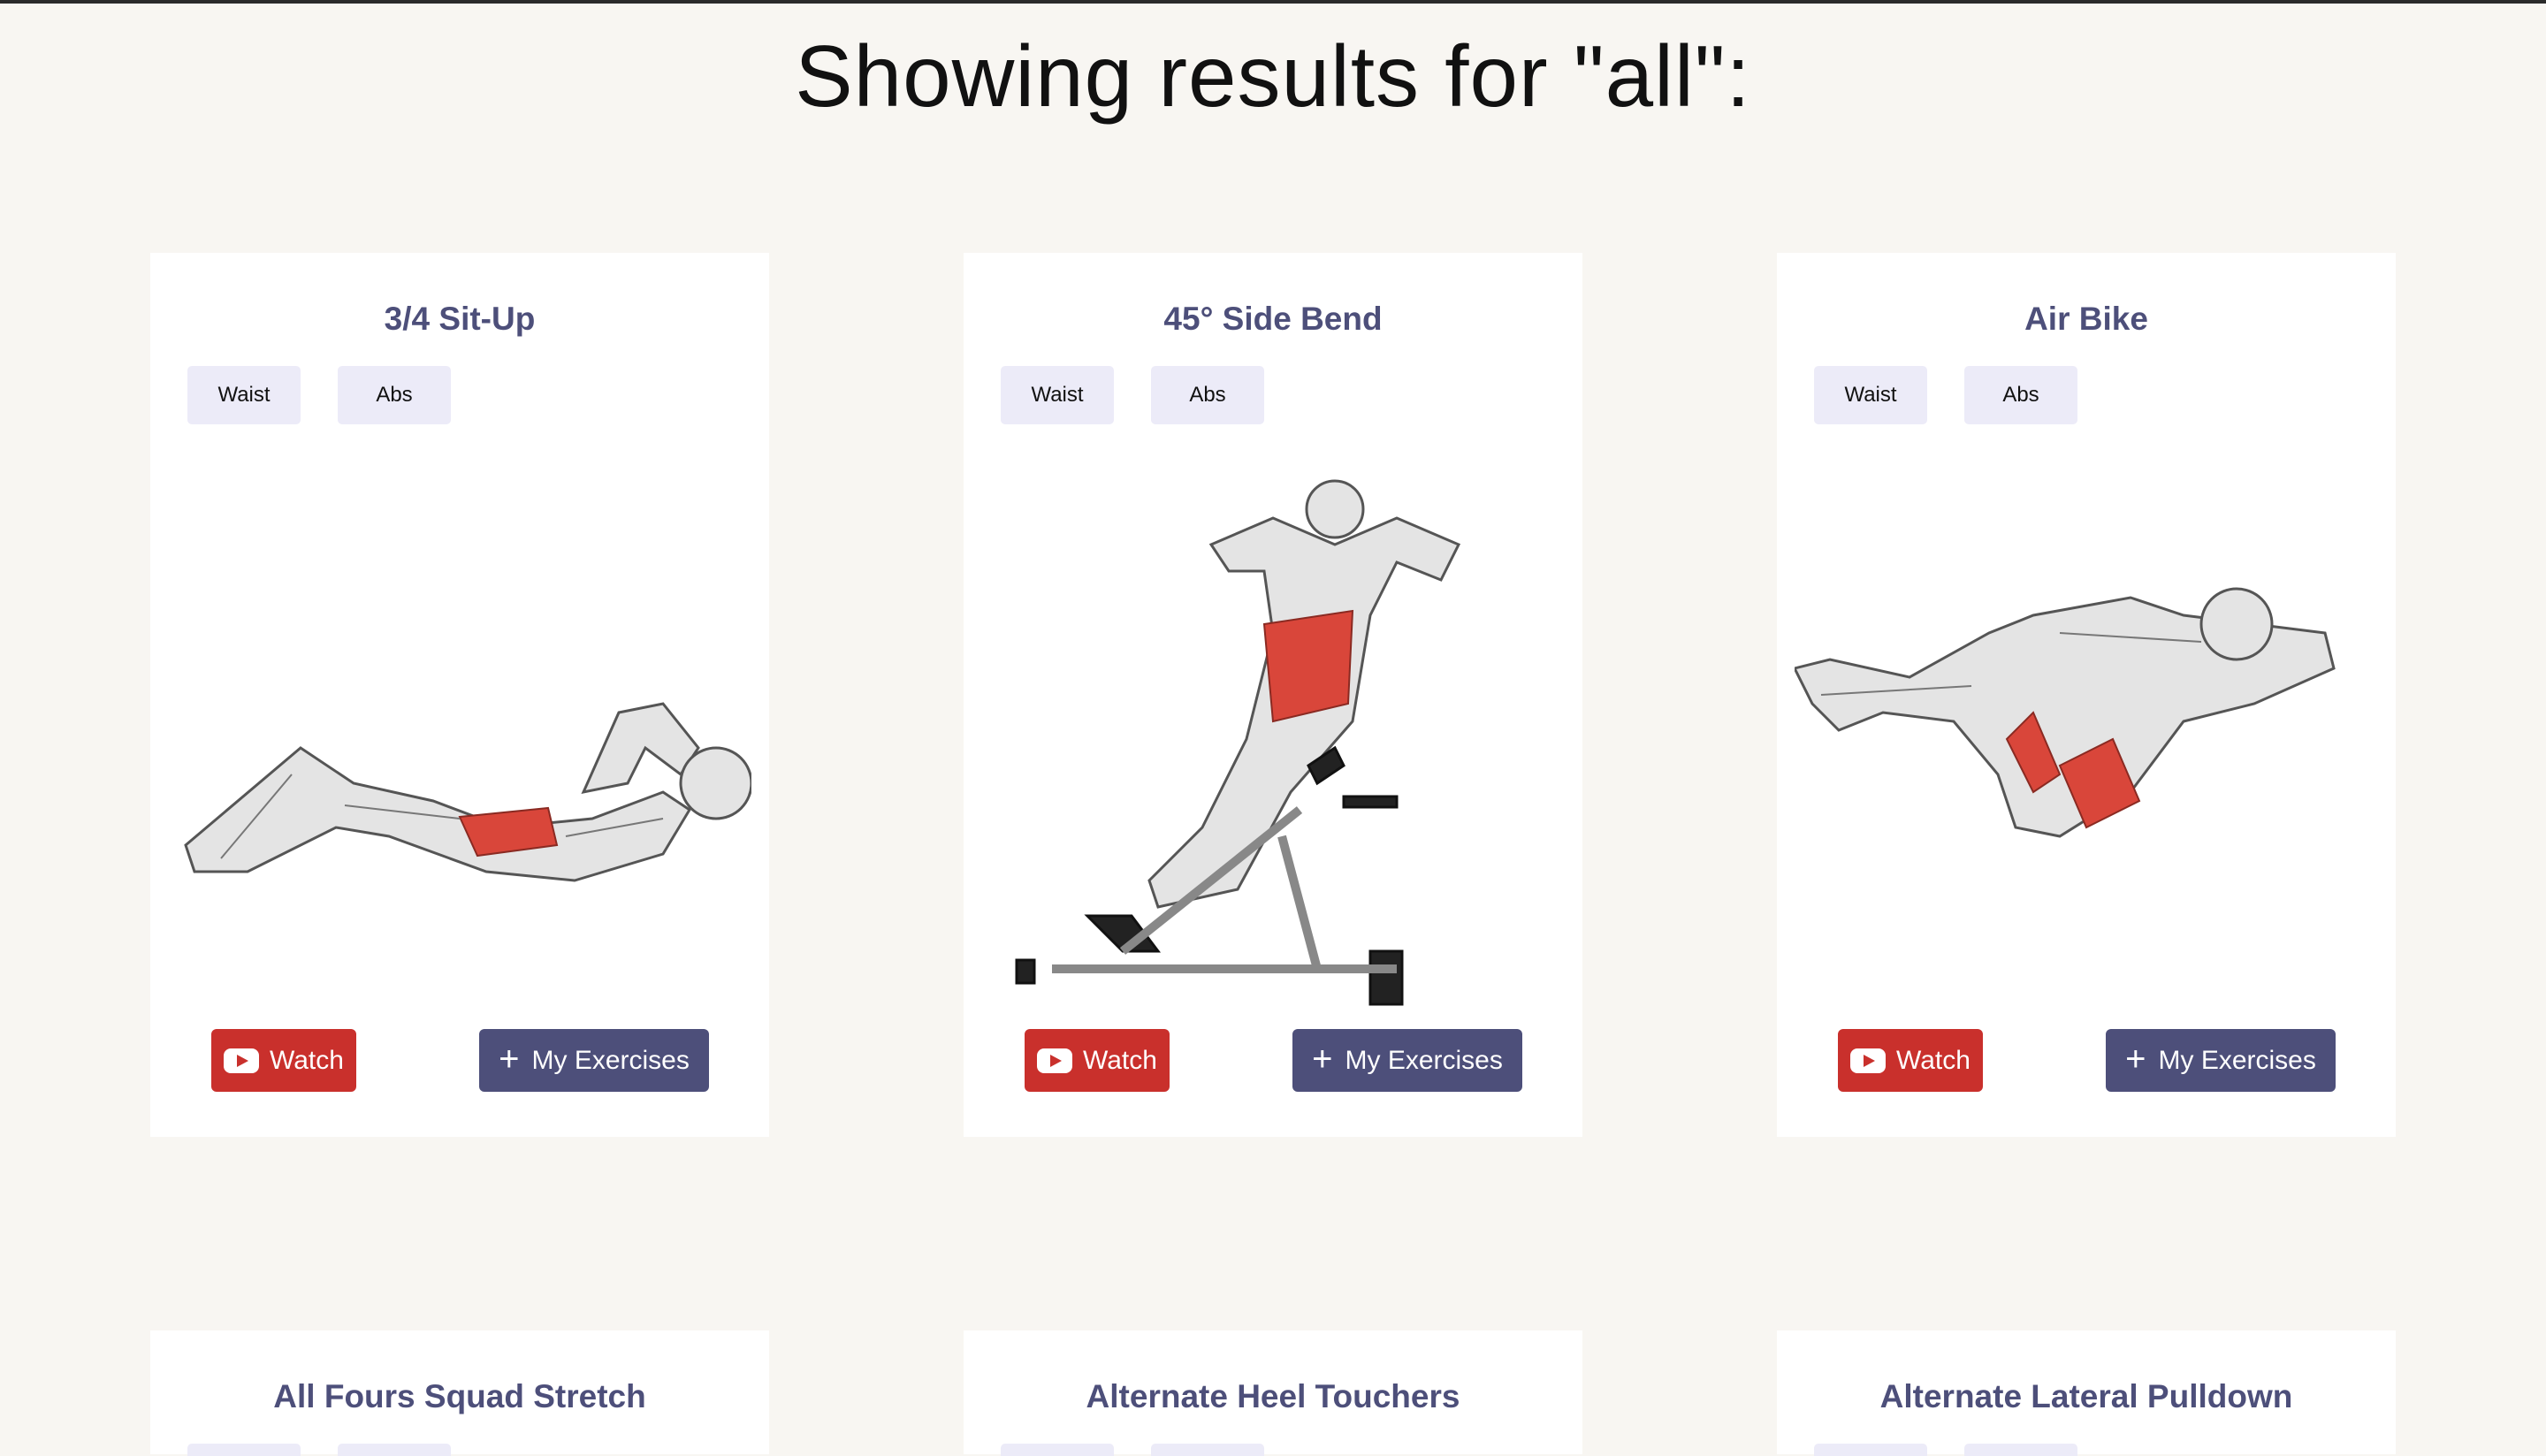 This screenshot has width=2546, height=1456. What do you see at coordinates (1273, 2) in the screenshot?
I see `top-border` at bounding box center [1273, 2].